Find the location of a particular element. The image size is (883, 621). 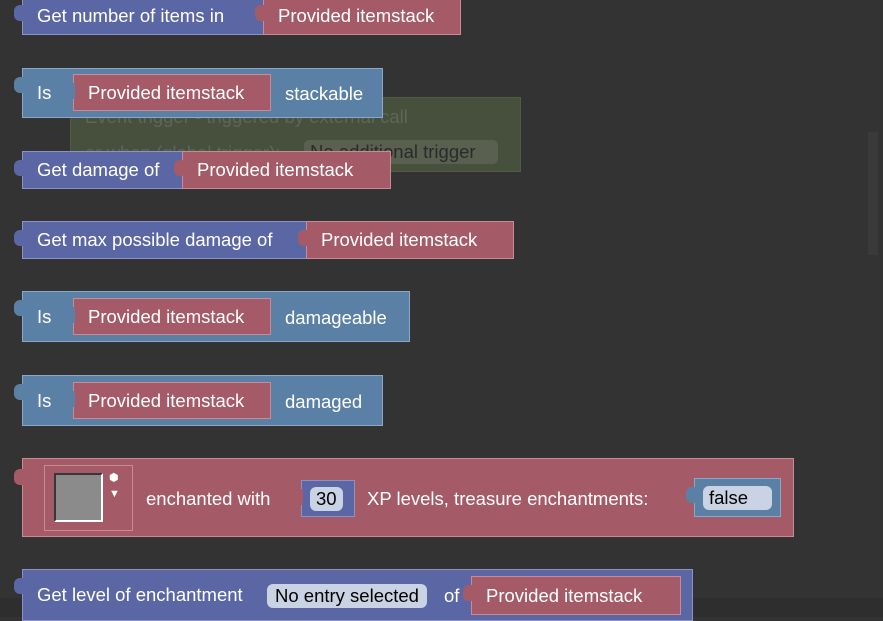

enchanted-with-label: enchanted with is located at coordinates (208, 498).